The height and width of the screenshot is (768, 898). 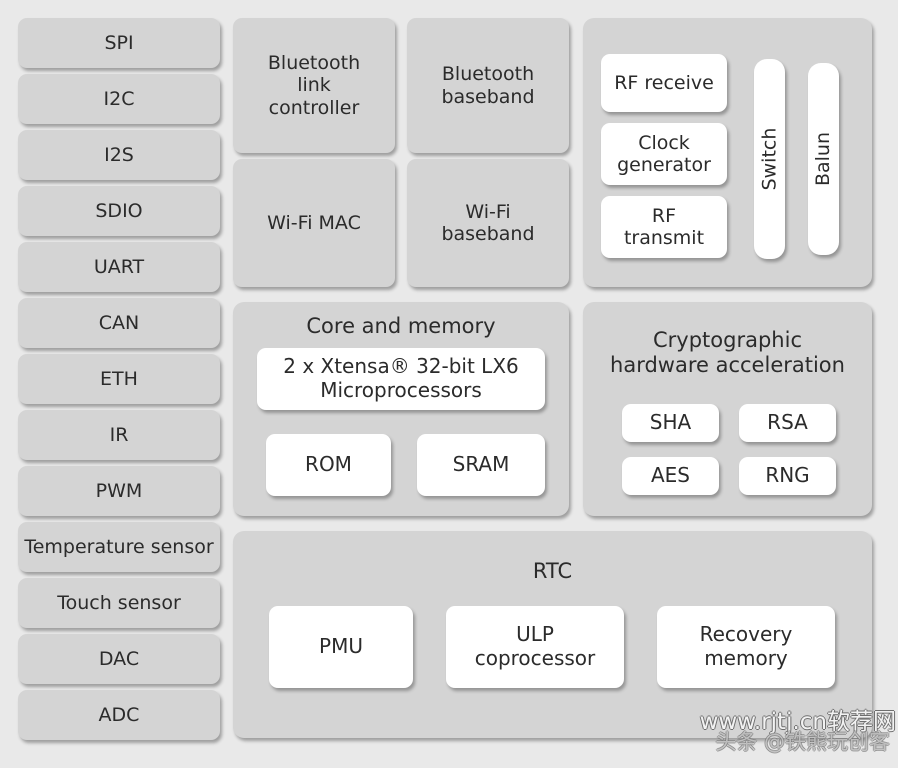 I want to click on peripheral-block-adc: ADC, so click(x=119, y=715).